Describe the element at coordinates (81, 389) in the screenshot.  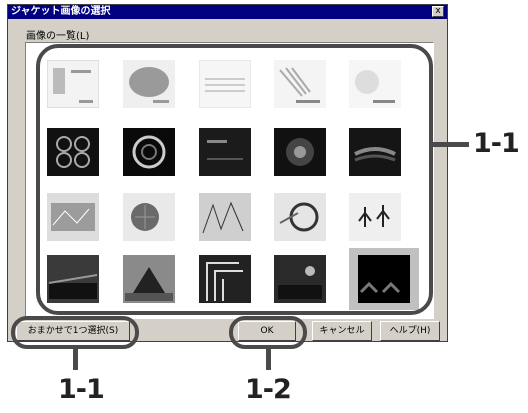
I see `callout-label-bottom-left: 1-1` at that location.